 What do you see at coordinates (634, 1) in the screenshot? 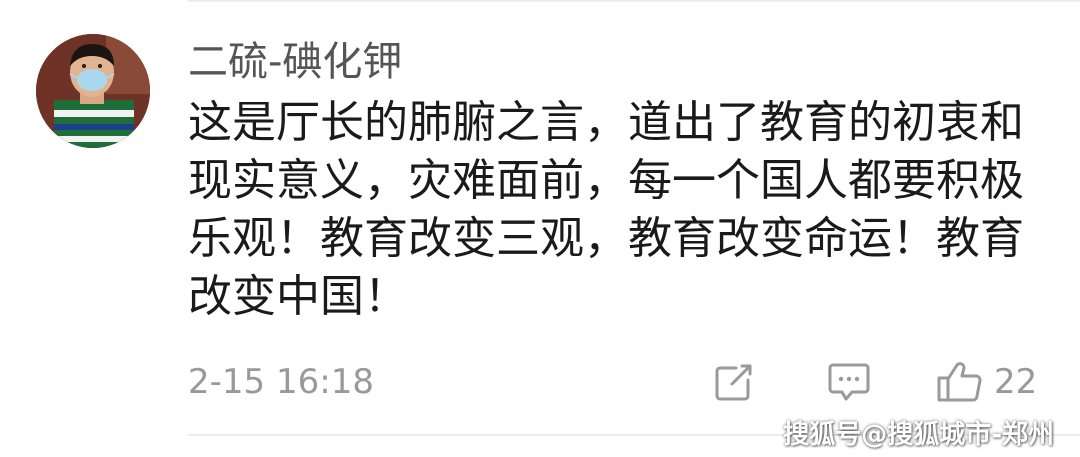
I see `top-divider` at bounding box center [634, 1].